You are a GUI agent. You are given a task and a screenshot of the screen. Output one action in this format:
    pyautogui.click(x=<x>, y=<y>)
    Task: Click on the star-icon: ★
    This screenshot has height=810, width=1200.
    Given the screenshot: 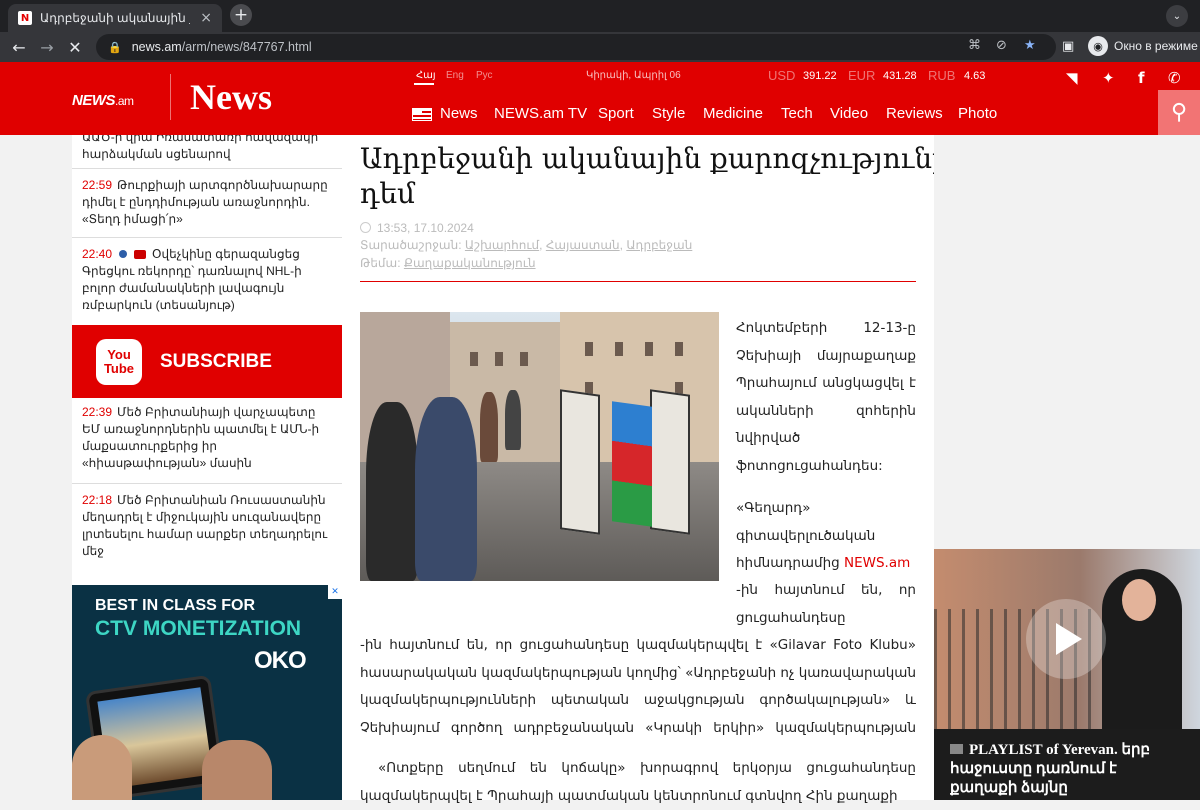 What is the action you would take?
    pyautogui.click(x=1030, y=45)
    